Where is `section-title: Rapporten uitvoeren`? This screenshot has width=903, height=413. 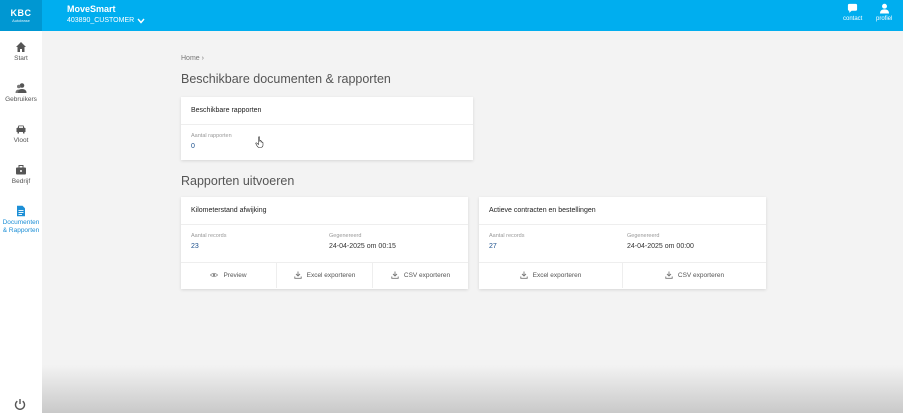 section-title: Rapporten uitvoeren is located at coordinates (238, 181).